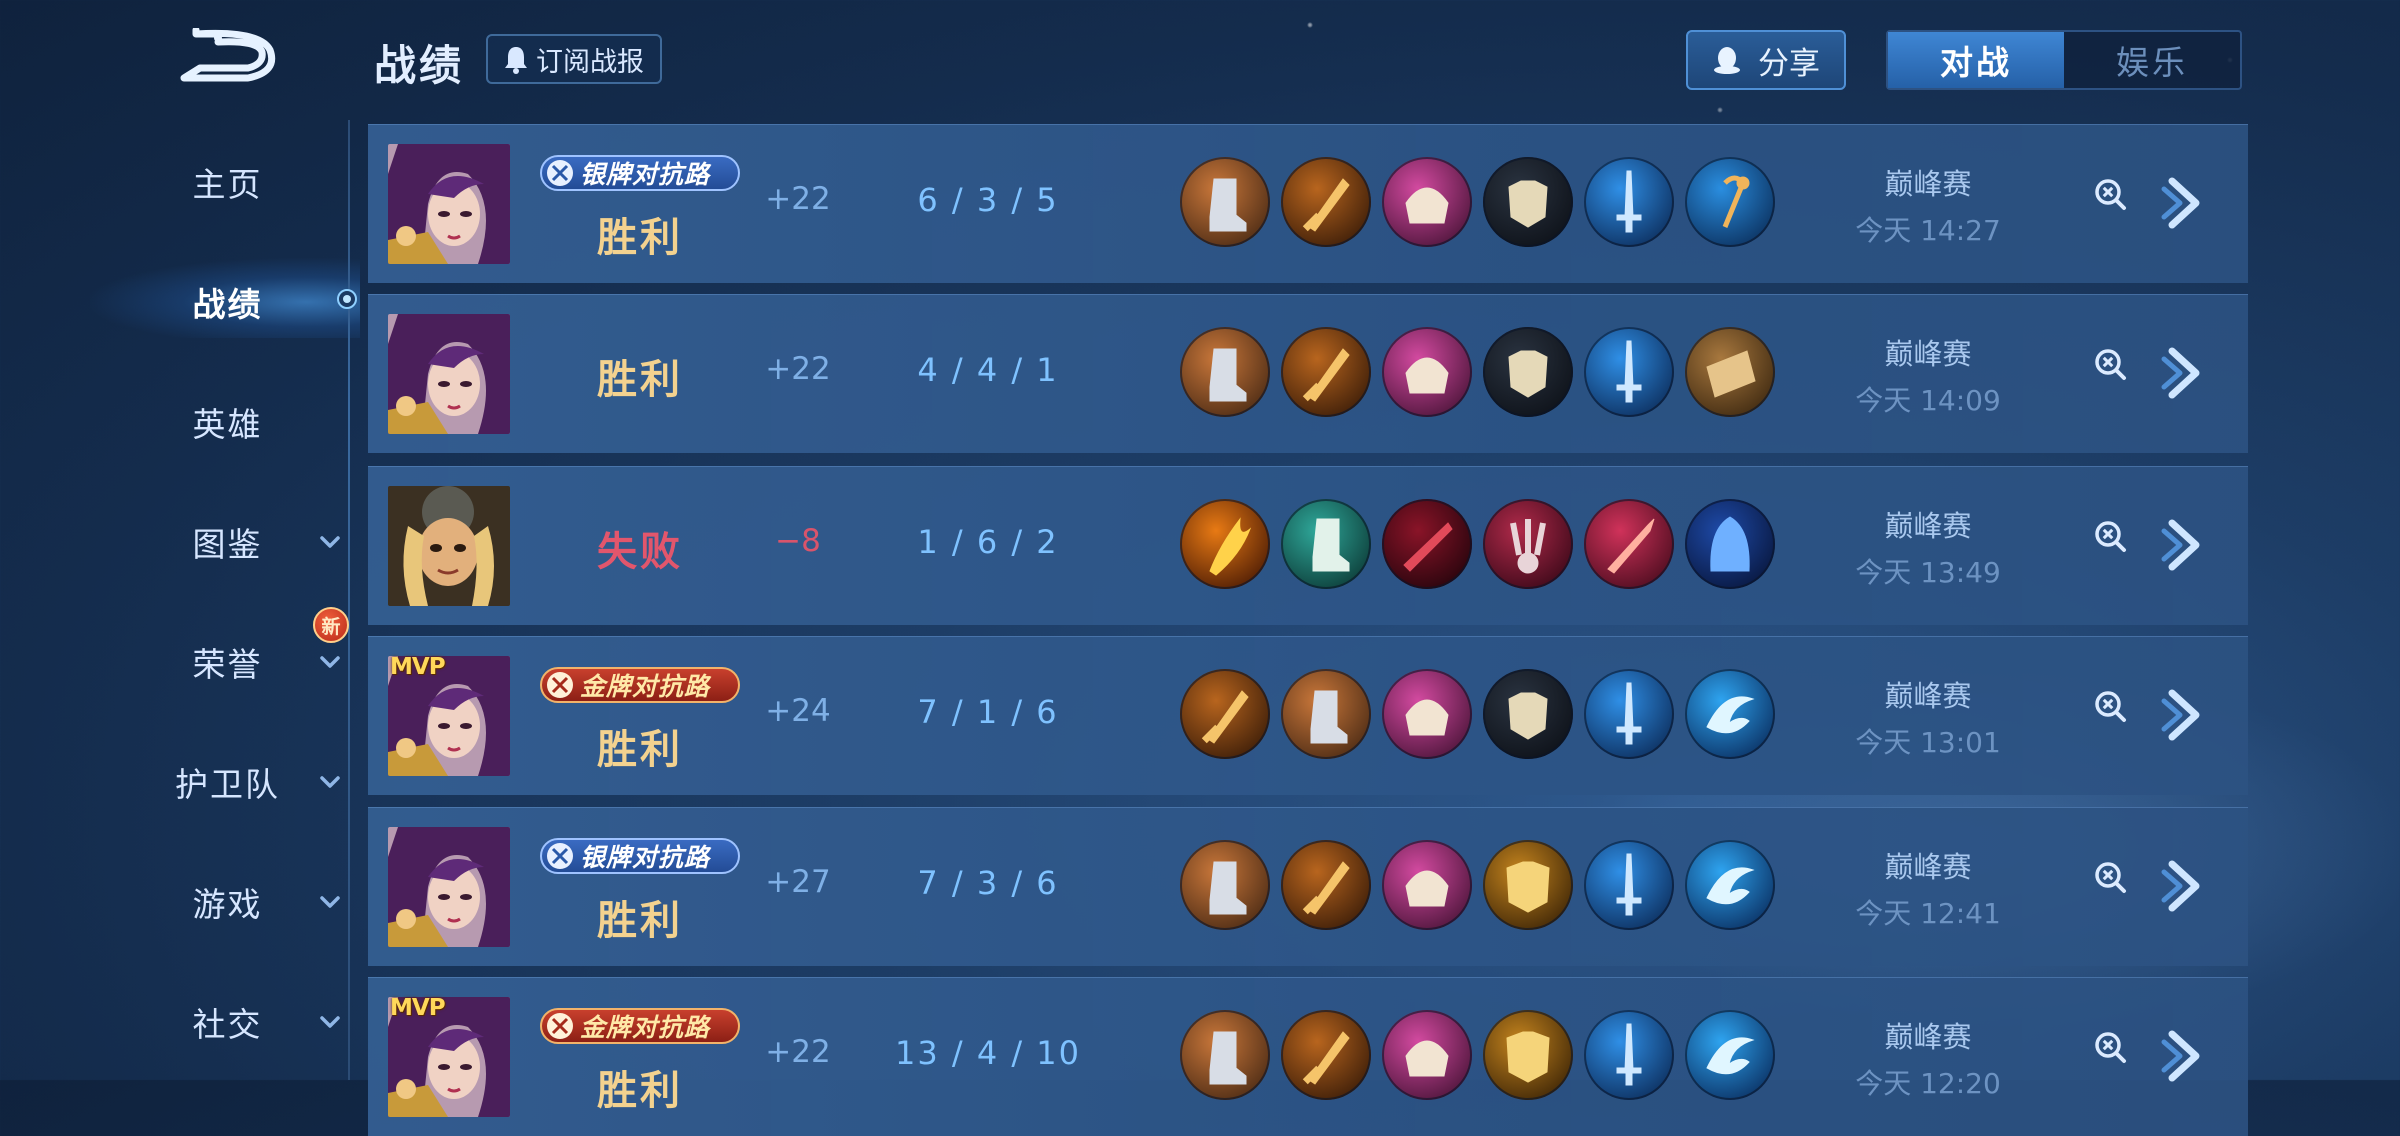 Image resolution: width=2400 pixels, height=1136 pixels. I want to click on match-row: 失败 −8 1 / 6 / 2 巅峰赛 今天 13:49, so click(1308, 545).